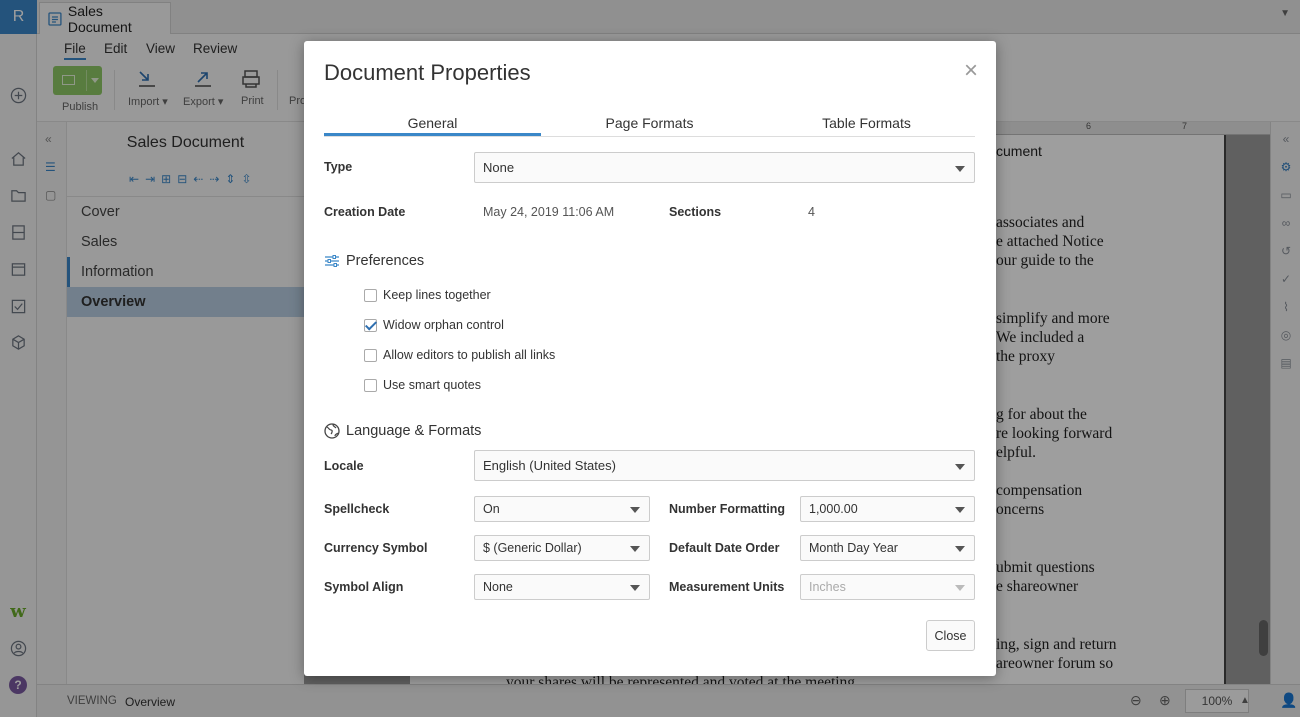 The image size is (1300, 717). I want to click on currency-symbol-label: Currency Symbol, so click(376, 548).